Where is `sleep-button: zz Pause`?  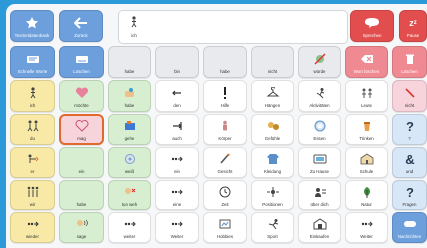 sleep-button: zz Pause is located at coordinates (413, 26).